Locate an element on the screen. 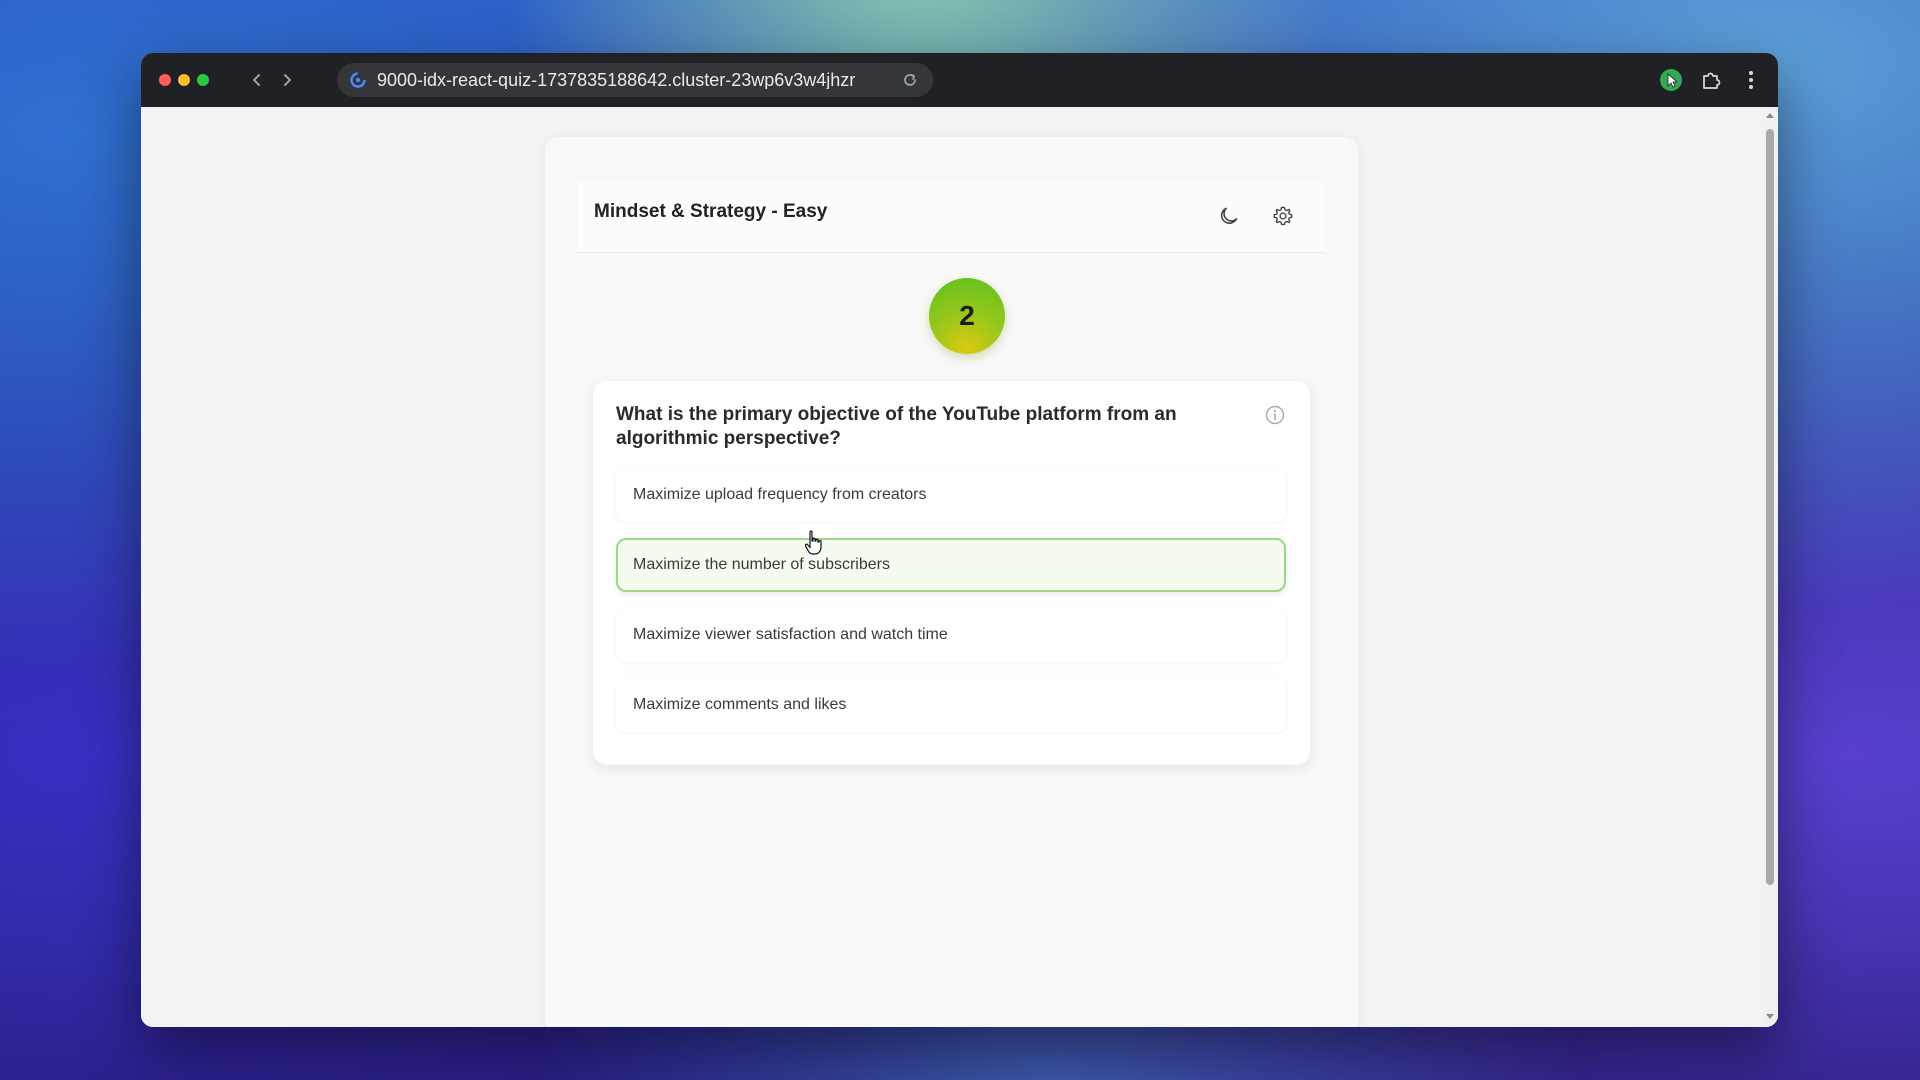 The height and width of the screenshot is (1080, 1920). quiz-title: Mindset & Strategy - Easy is located at coordinates (711, 211).